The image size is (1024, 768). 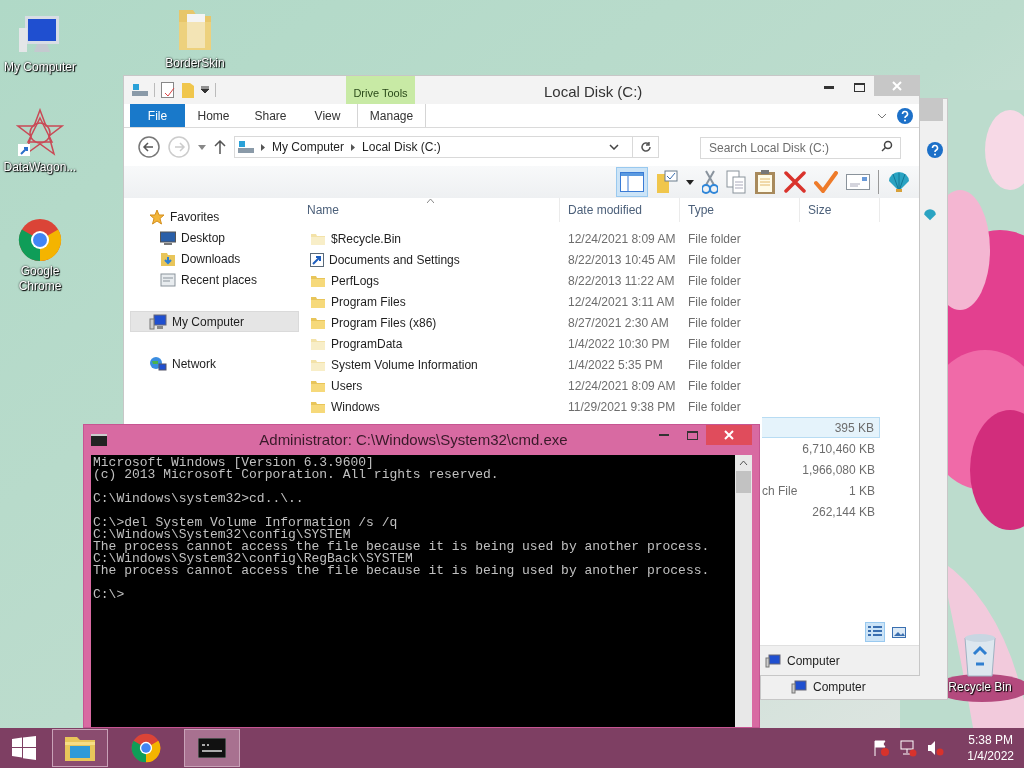 I want to click on nav-item: Downloads, so click(x=214, y=258).